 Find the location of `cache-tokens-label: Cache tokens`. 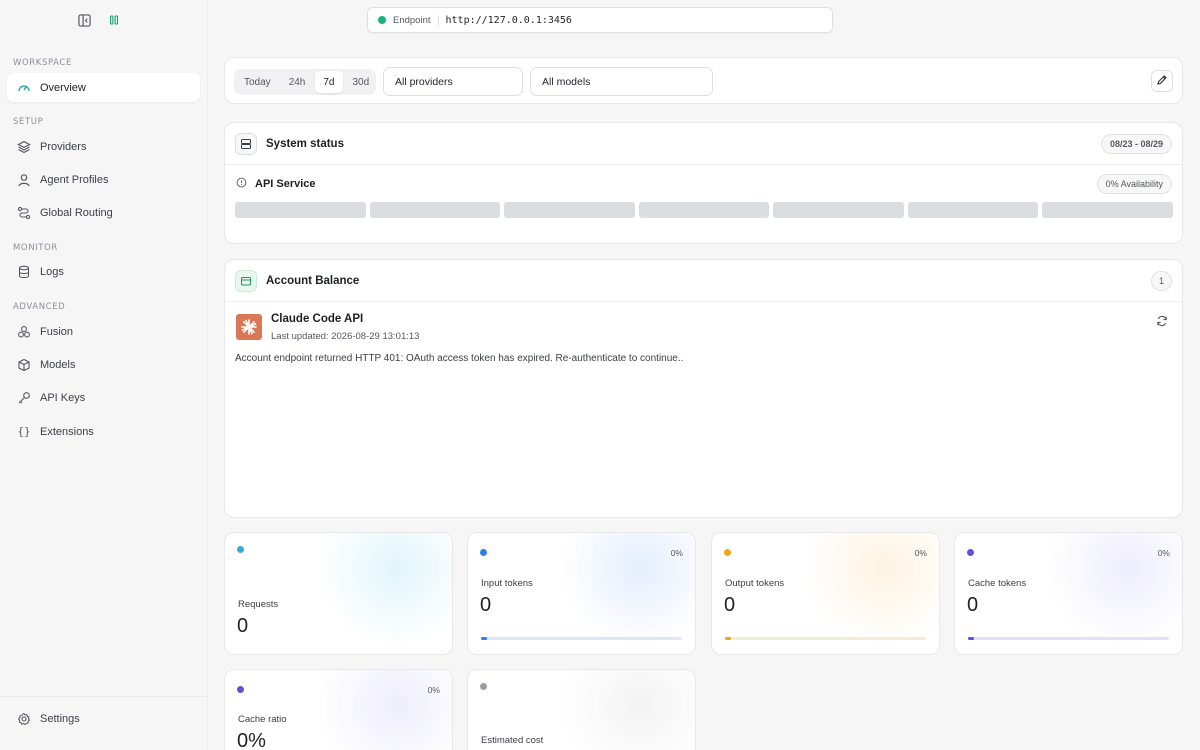

cache-tokens-label: Cache tokens is located at coordinates (997, 583).